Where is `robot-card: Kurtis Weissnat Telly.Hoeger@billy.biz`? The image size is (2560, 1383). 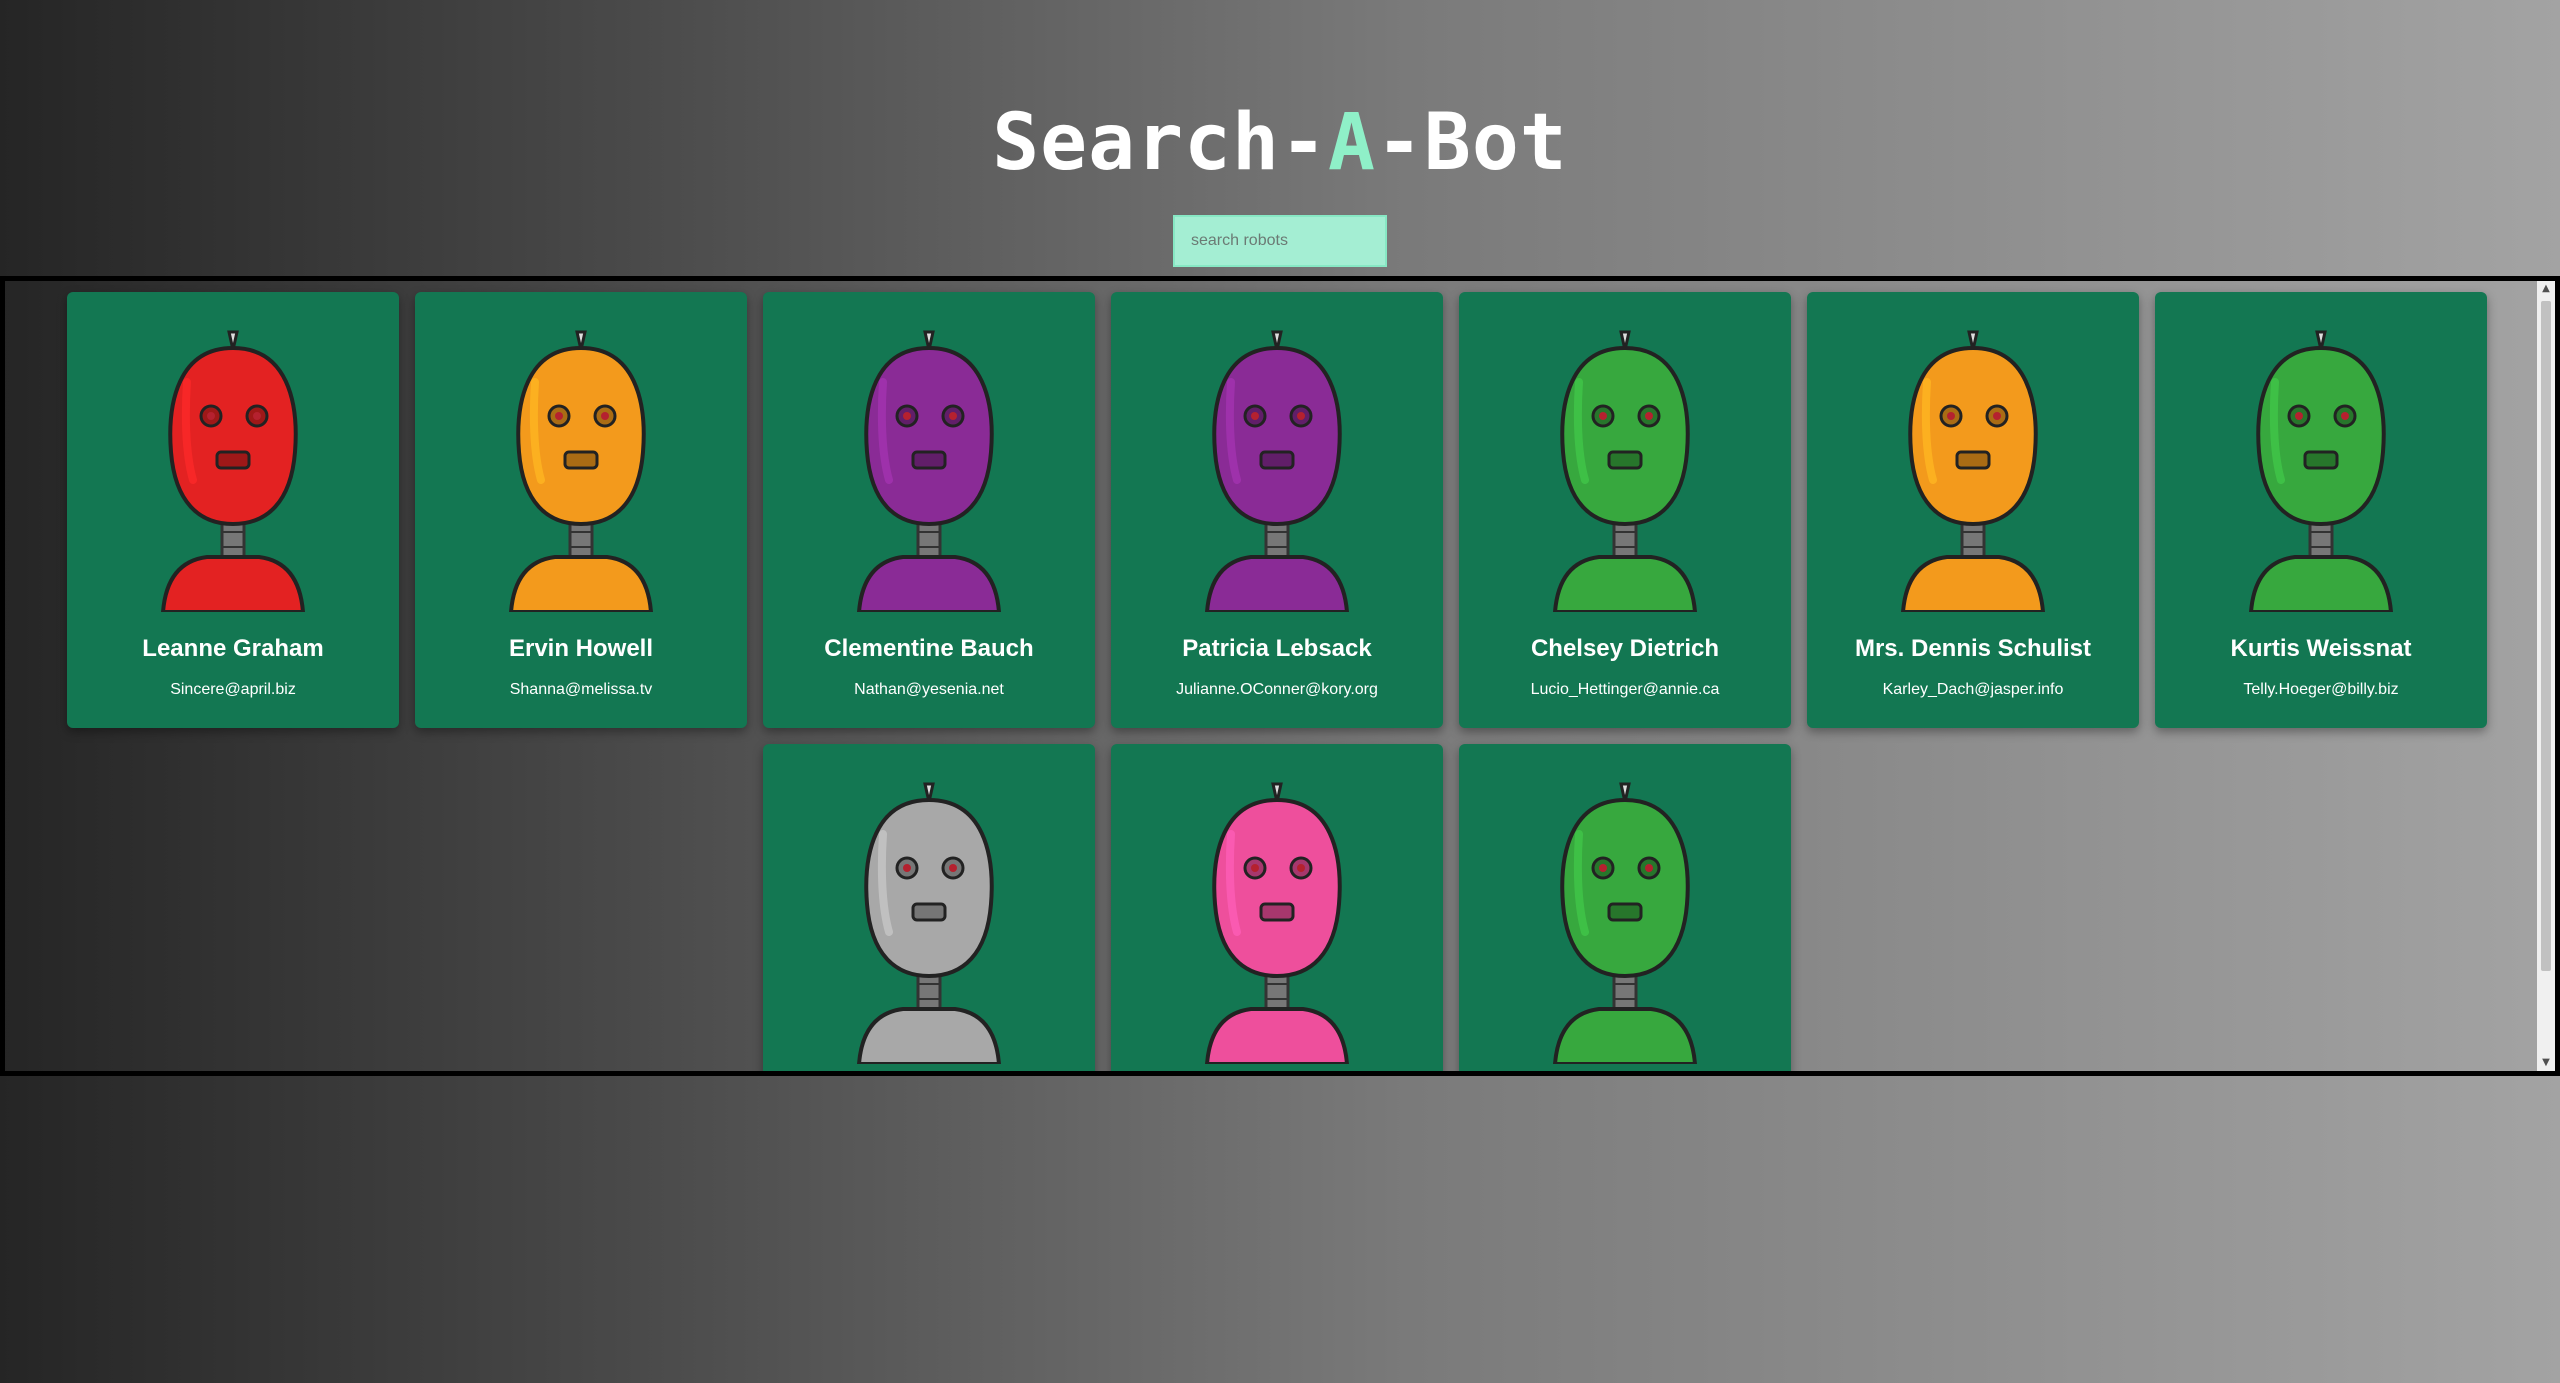 robot-card: Kurtis Weissnat Telly.Hoeger@billy.biz is located at coordinates (2321, 510).